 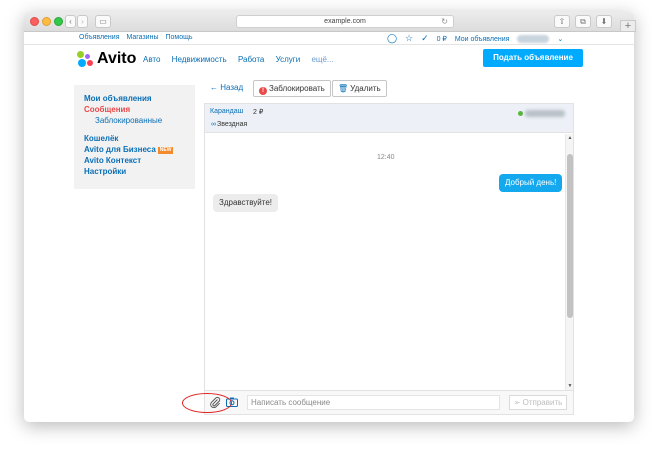 What do you see at coordinates (46, 21) in the screenshot?
I see `minimize-window-button` at bounding box center [46, 21].